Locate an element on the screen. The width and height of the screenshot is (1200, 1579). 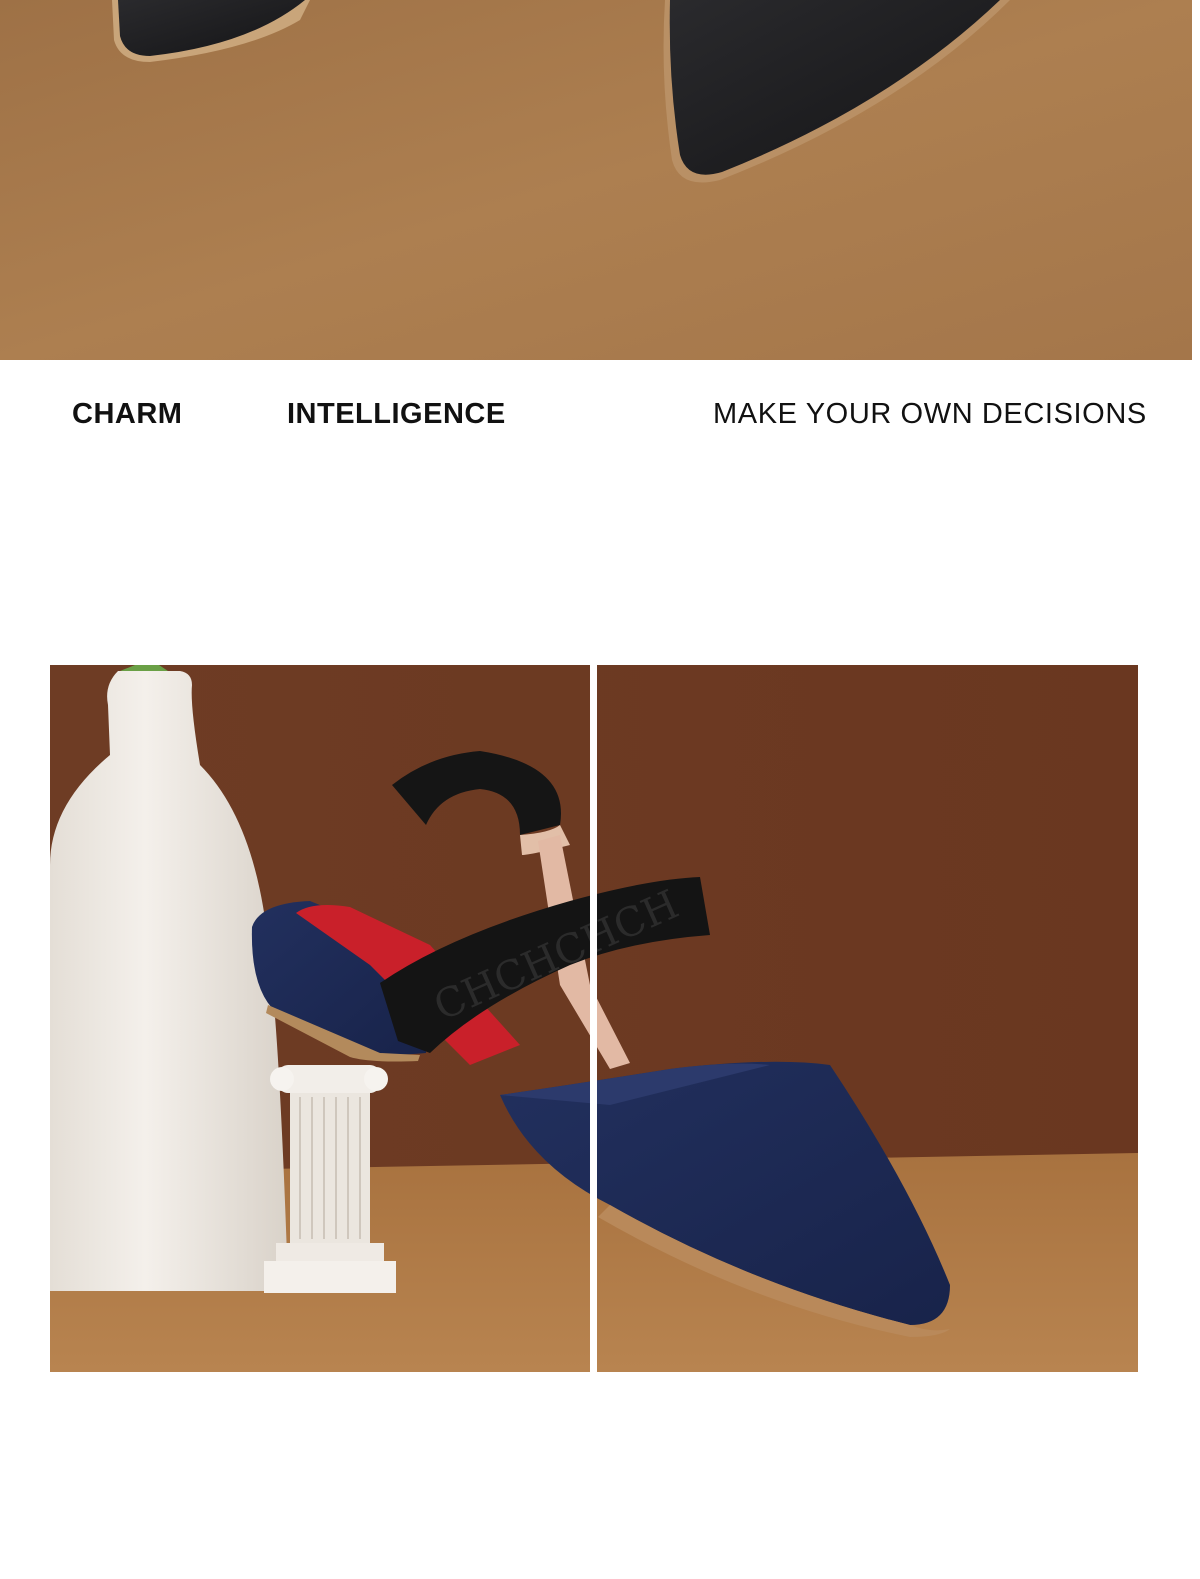
photo-divider is located at coordinates (593, 1018).